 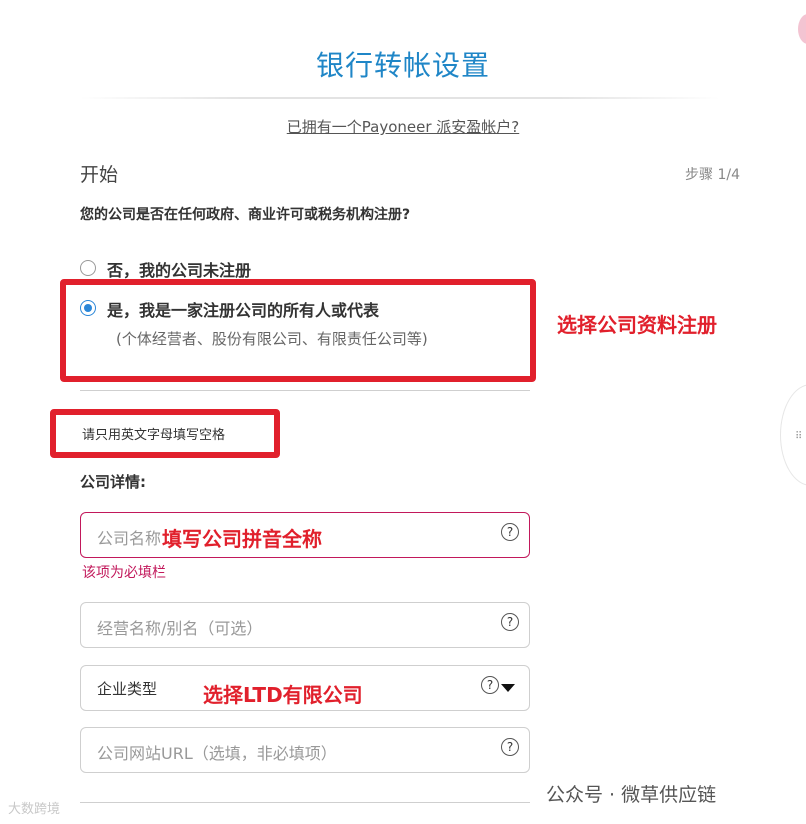 I want to click on dba-name-field: 经营名称/别名（可选） ?, so click(x=305, y=625).